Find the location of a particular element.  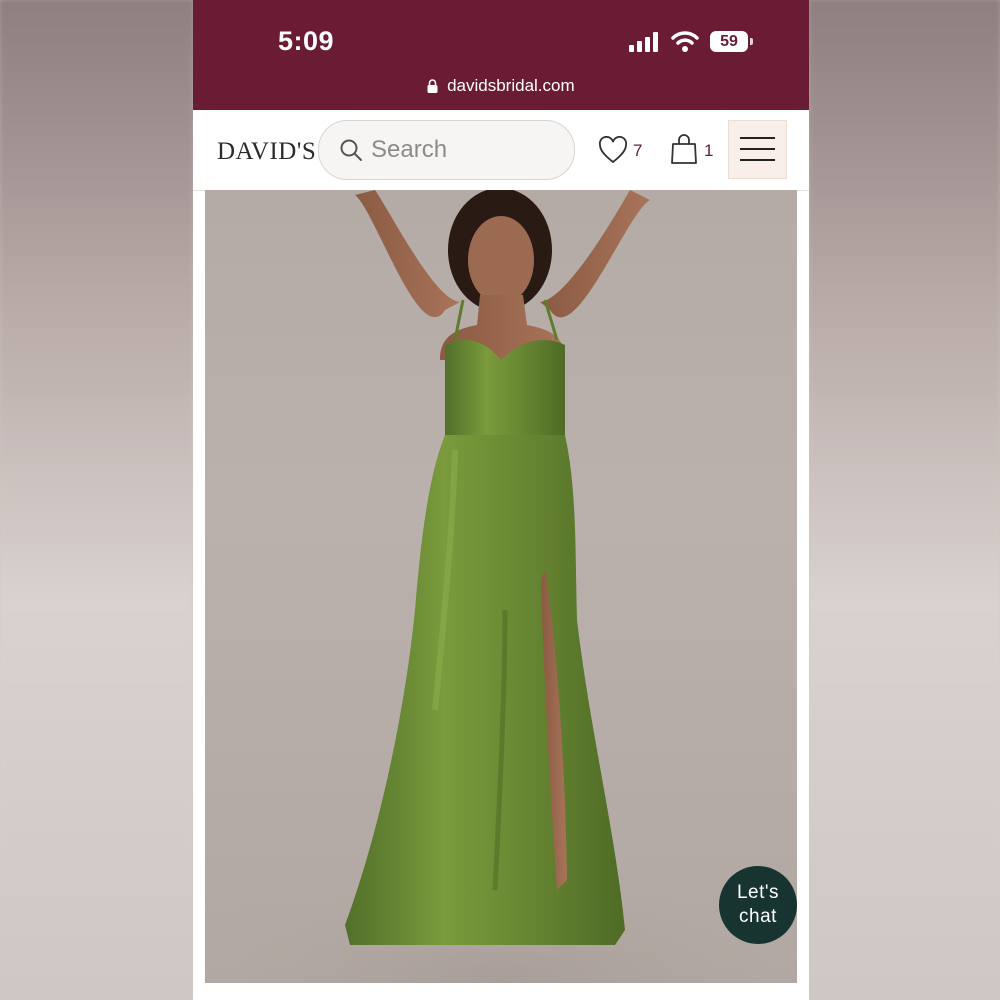

search-icon is located at coordinates (351, 150).